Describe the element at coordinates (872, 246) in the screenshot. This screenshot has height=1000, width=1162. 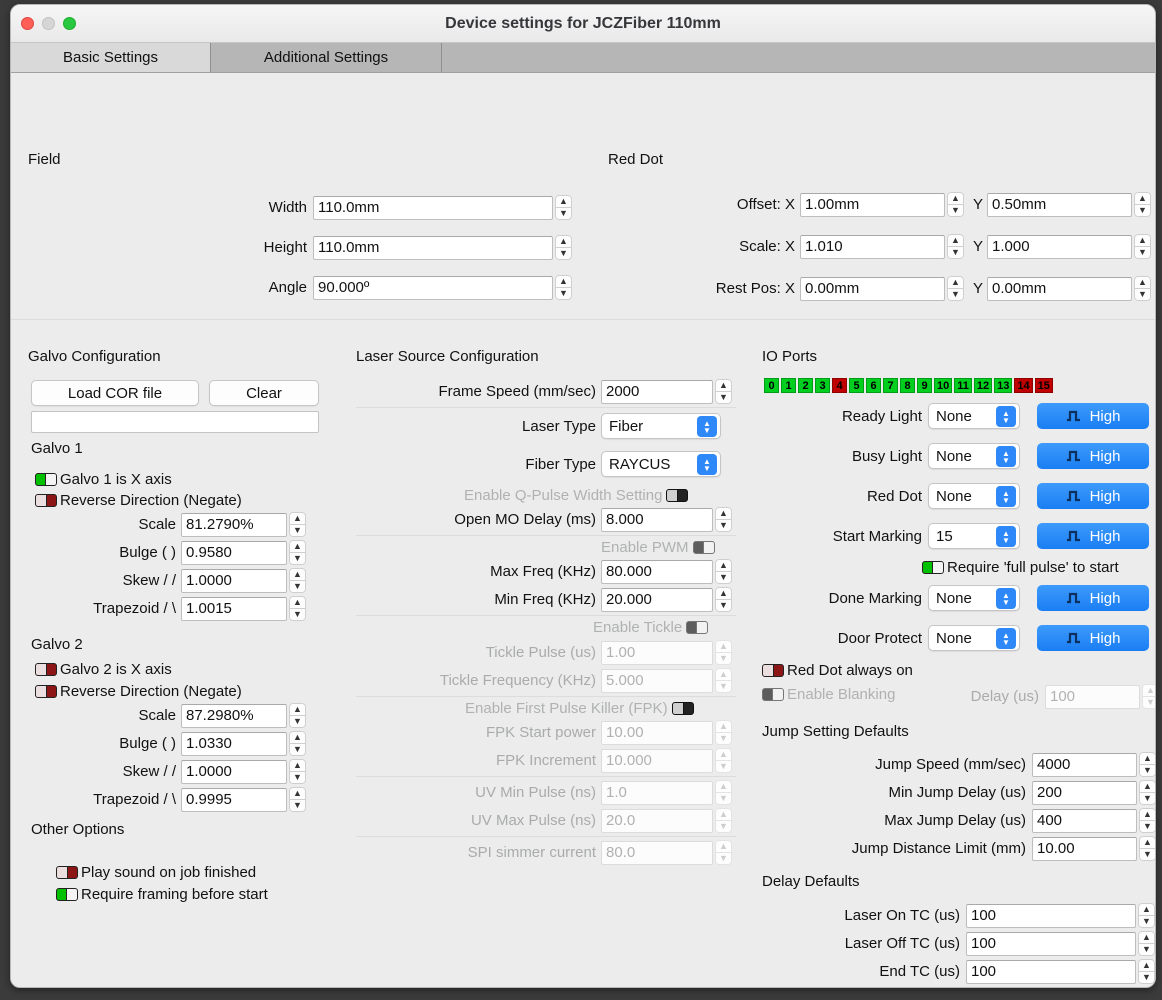
I see `reddot-scale-x-input: 1.010` at that location.